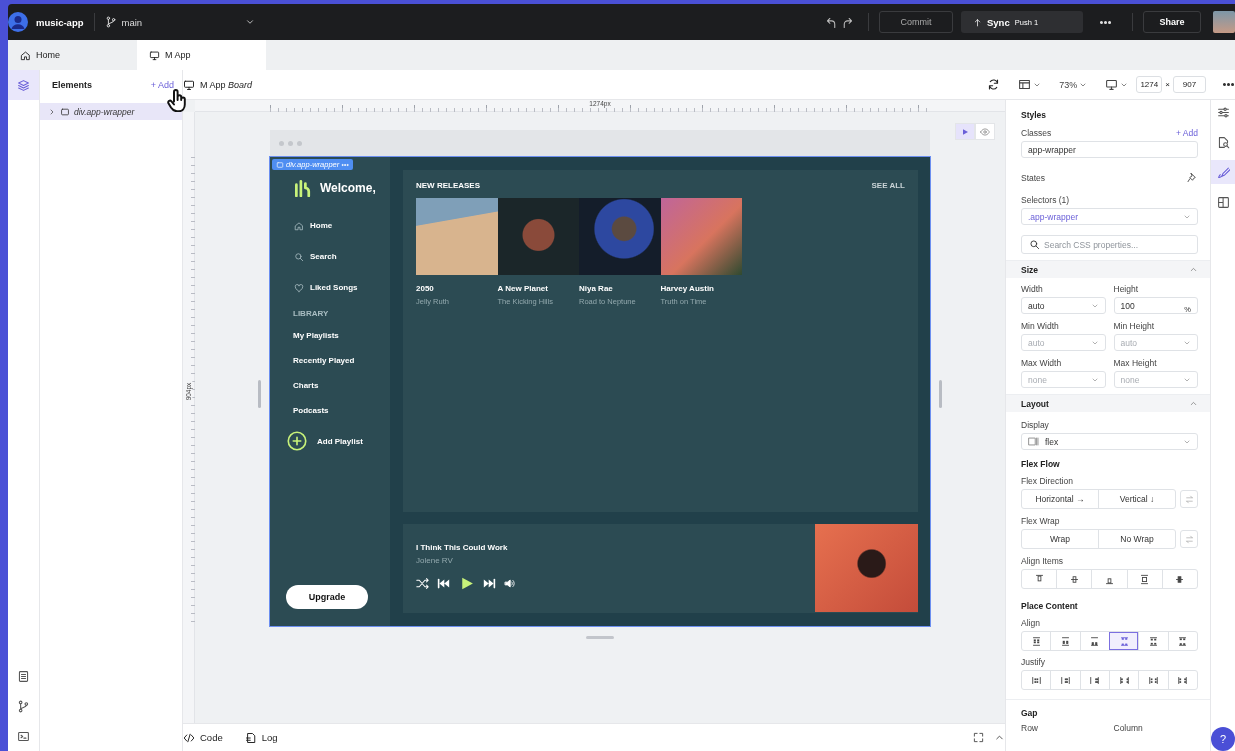 Image resolution: width=1235 pixels, height=751 pixels. Describe the element at coordinates (302, 188) in the screenshot. I see `app-logo-icon` at that location.